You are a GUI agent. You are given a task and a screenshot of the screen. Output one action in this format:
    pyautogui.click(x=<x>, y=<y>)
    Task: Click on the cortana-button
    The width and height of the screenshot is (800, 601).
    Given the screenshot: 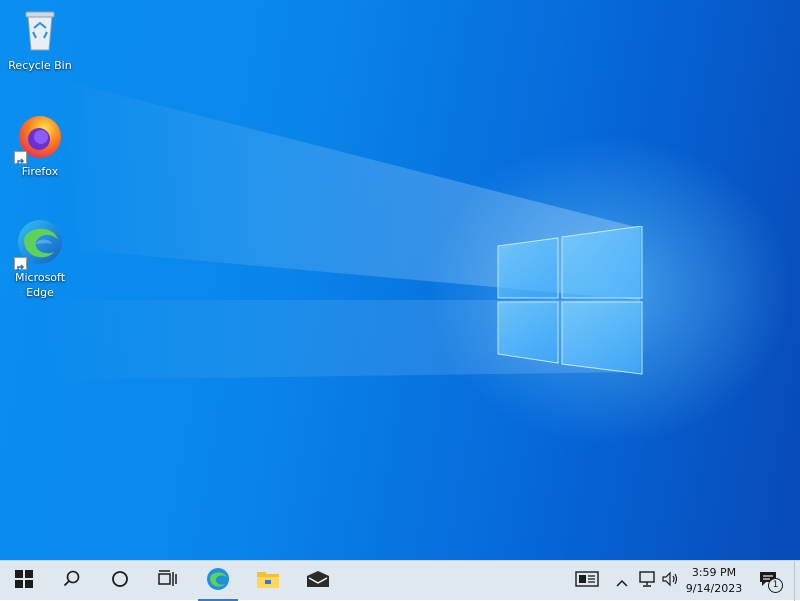 What is the action you would take?
    pyautogui.click(x=120, y=581)
    